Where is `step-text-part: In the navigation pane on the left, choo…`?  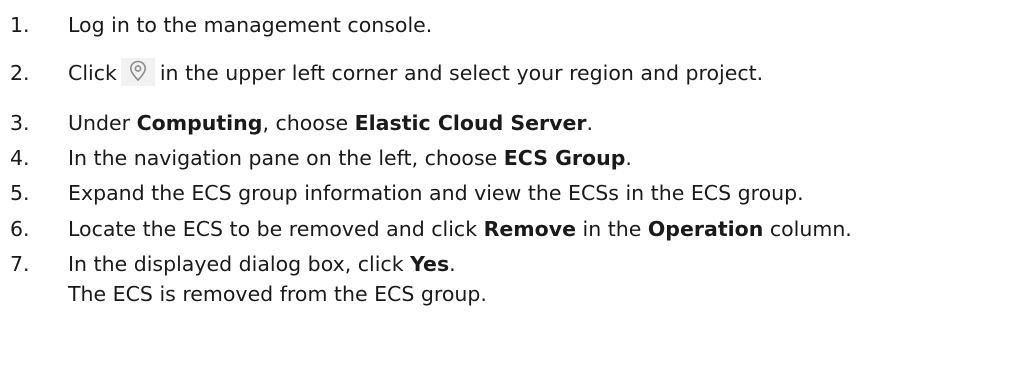 step-text-part: In the navigation pane on the left, choo… is located at coordinates (286, 158).